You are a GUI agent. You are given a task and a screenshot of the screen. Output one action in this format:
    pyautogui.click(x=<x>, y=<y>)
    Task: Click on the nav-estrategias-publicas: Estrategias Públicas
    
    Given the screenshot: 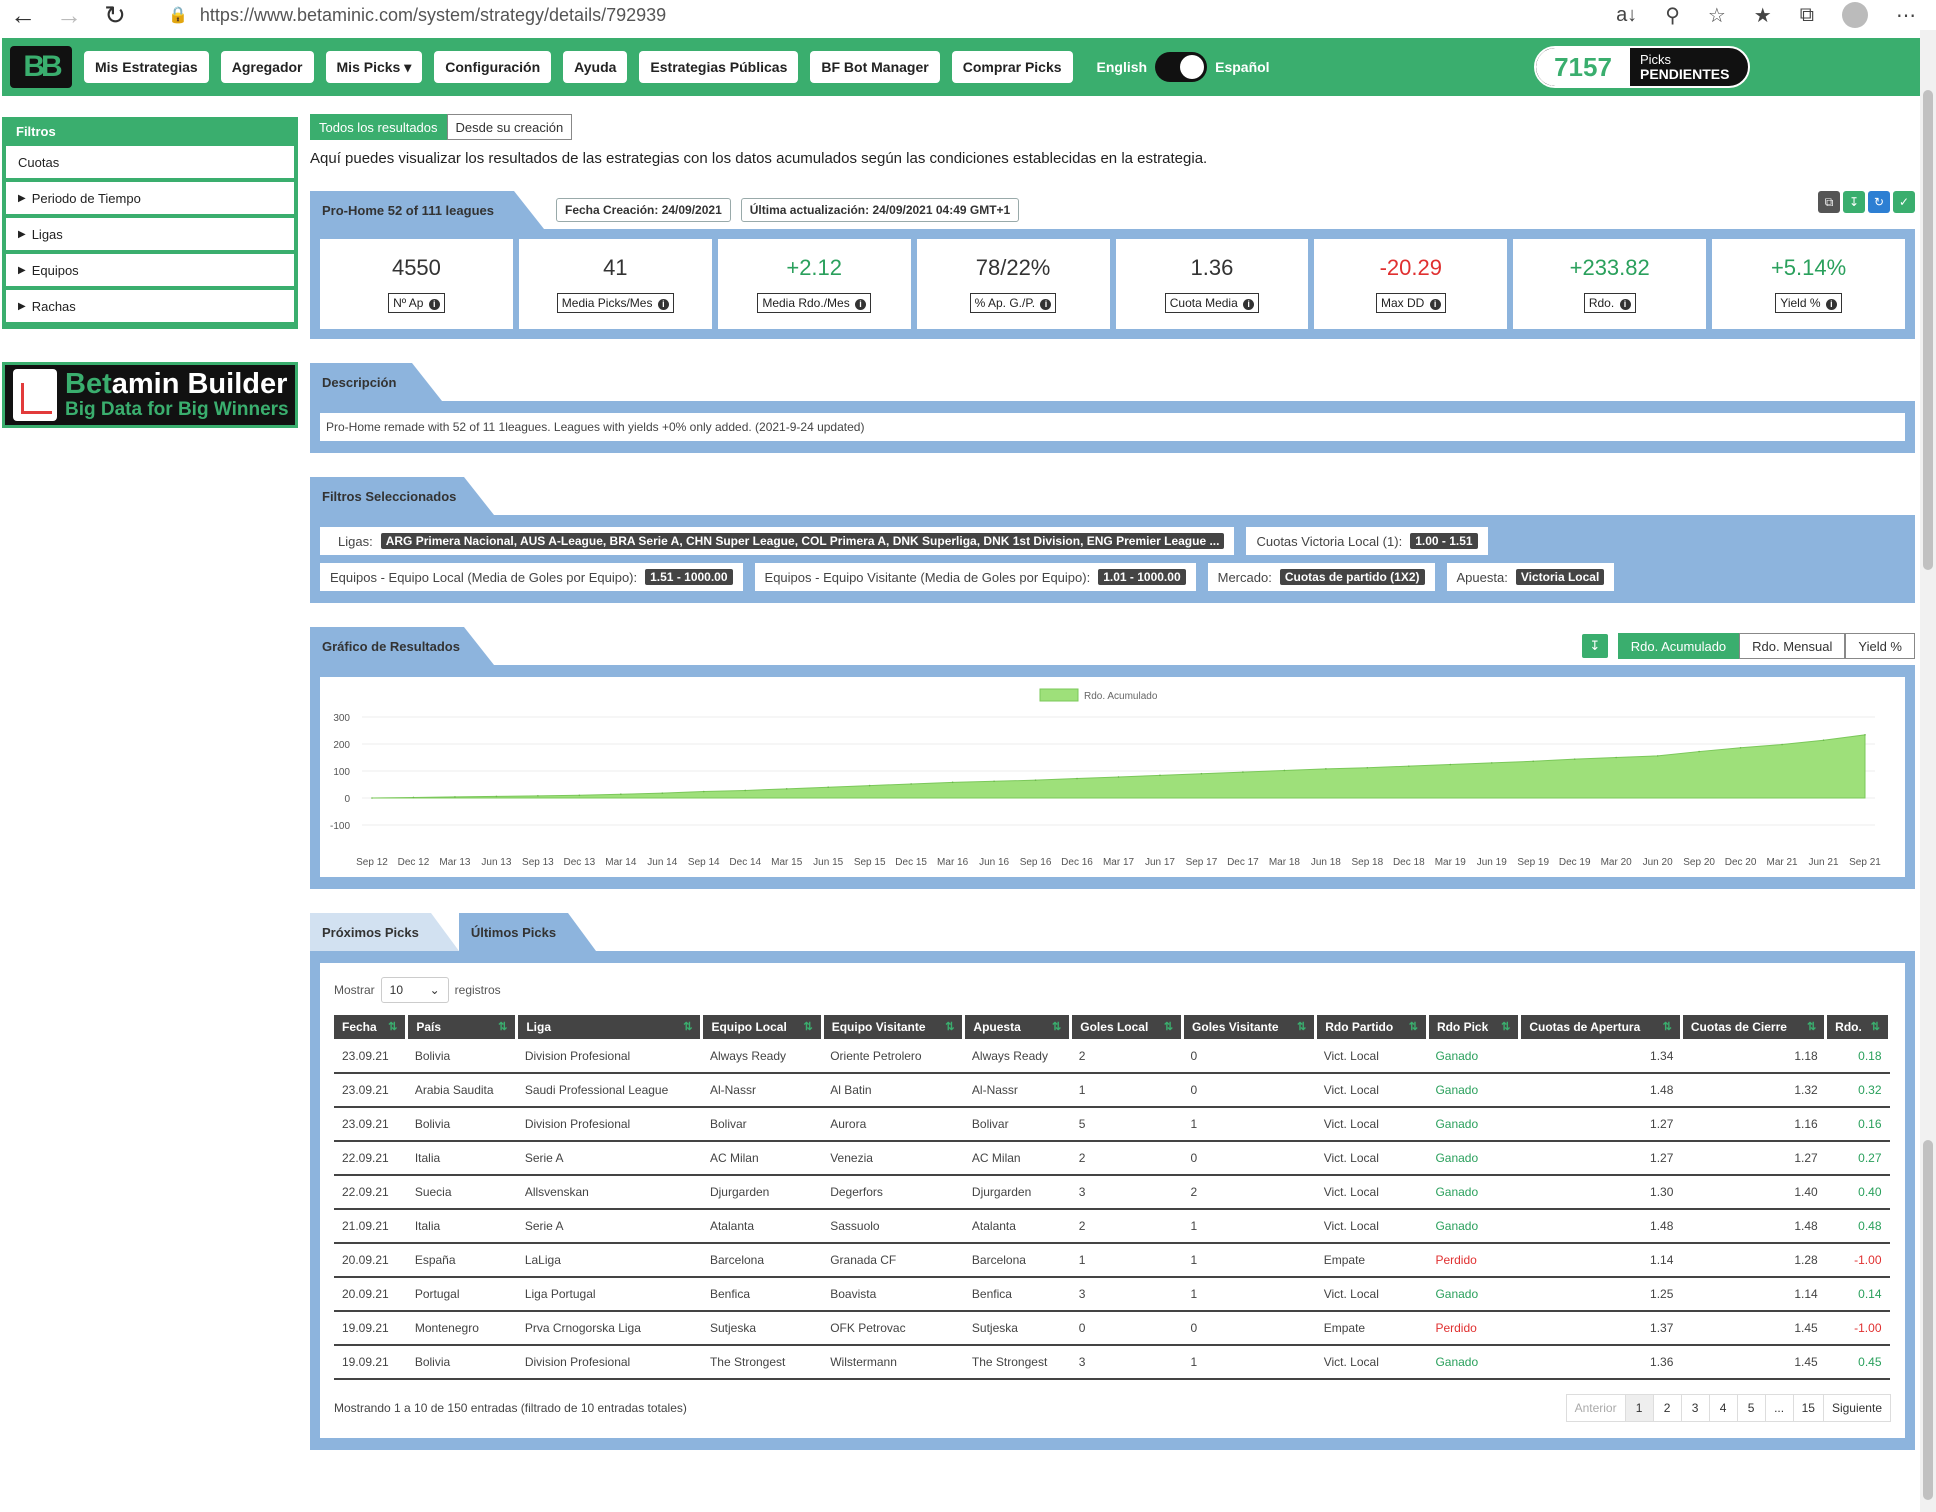 What is the action you would take?
    pyautogui.click(x=719, y=67)
    